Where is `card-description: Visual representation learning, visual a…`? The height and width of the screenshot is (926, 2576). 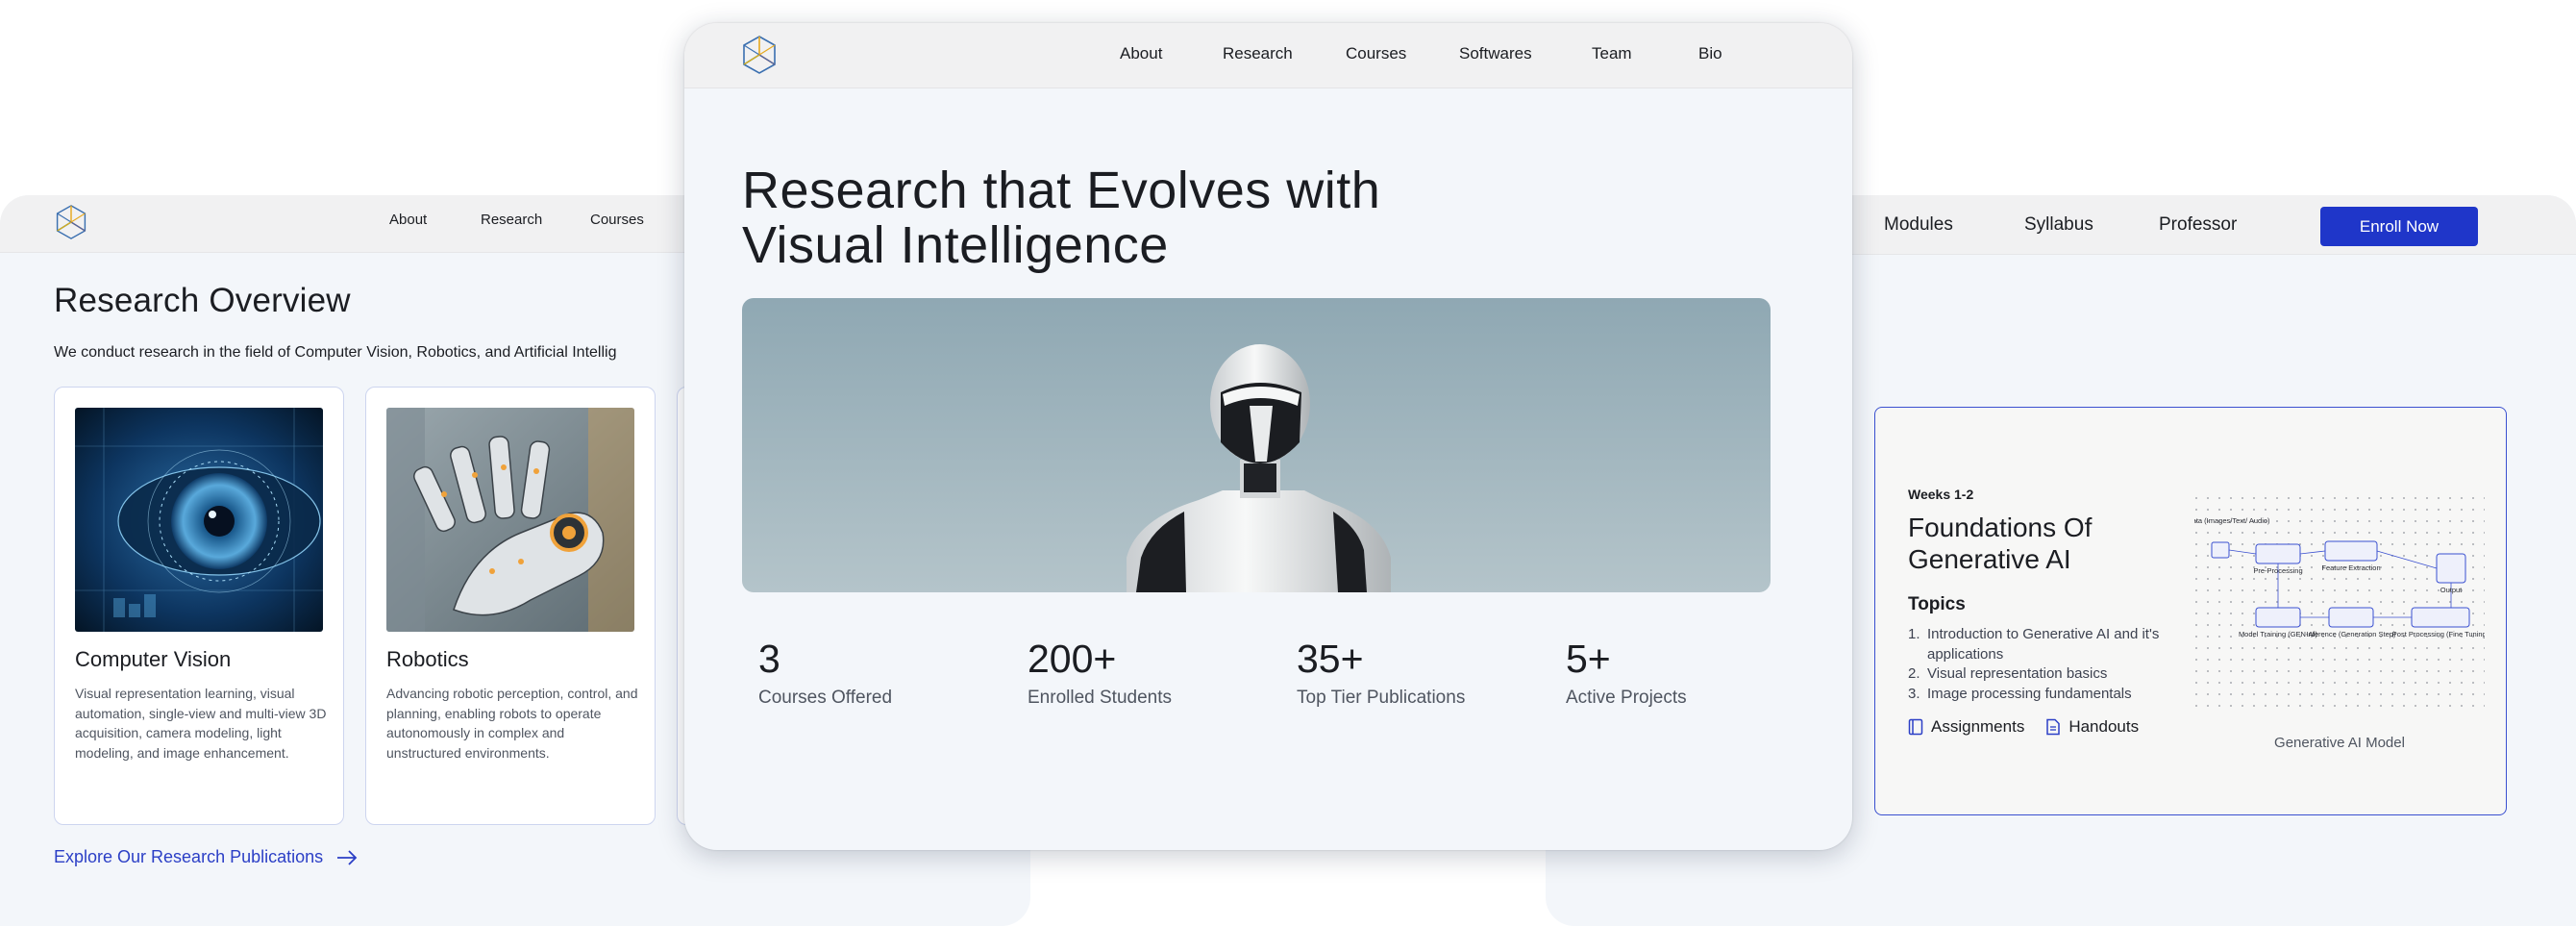
card-description: Visual representation learning, visual a… is located at coordinates (201, 724).